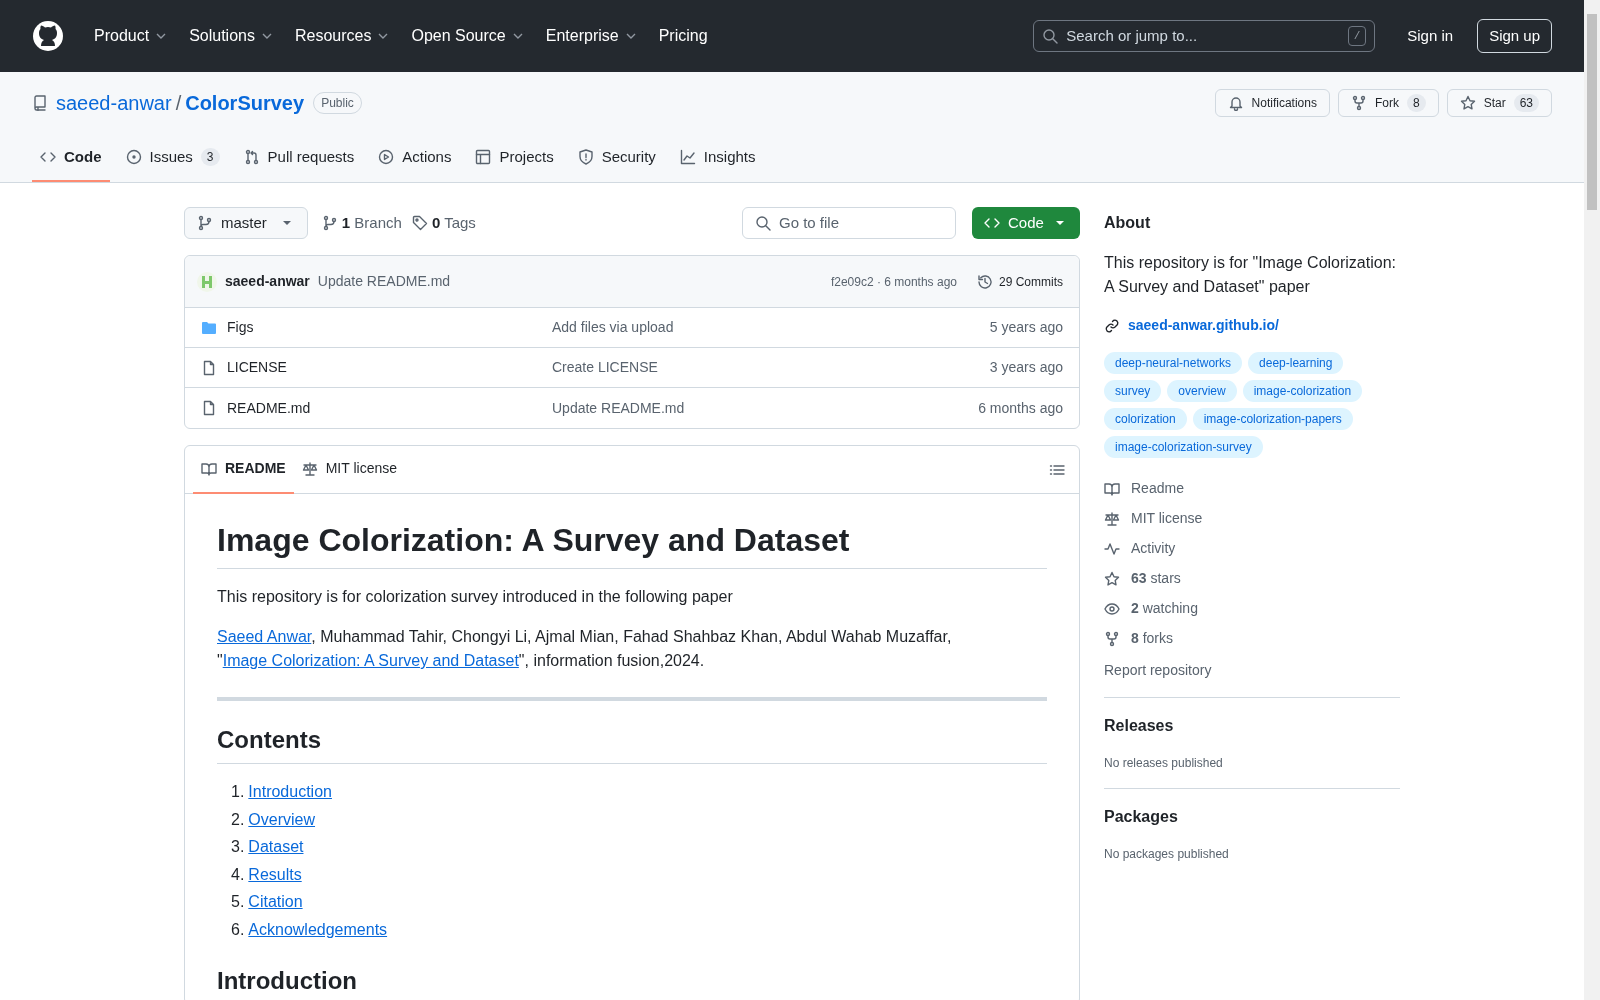 Image resolution: width=1600 pixels, height=1000 pixels. I want to click on commit-message: Update README.md, so click(384, 281).